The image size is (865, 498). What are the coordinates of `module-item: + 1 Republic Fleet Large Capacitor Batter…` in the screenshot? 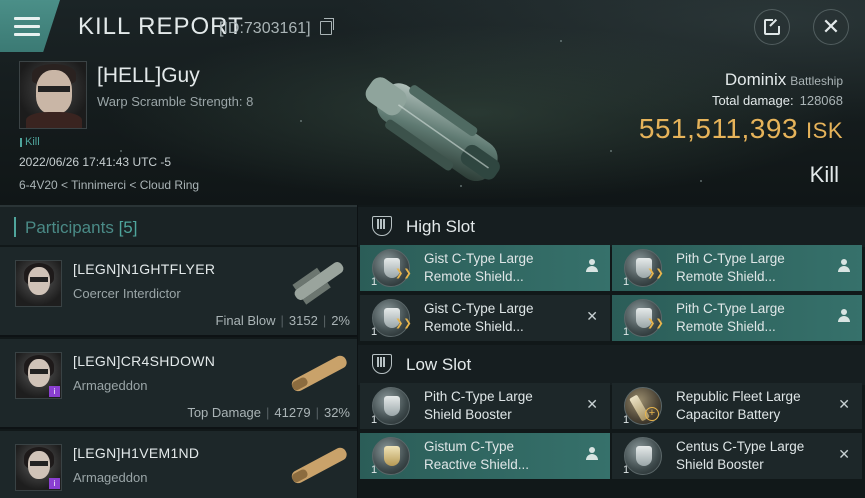 It's located at (737, 406).